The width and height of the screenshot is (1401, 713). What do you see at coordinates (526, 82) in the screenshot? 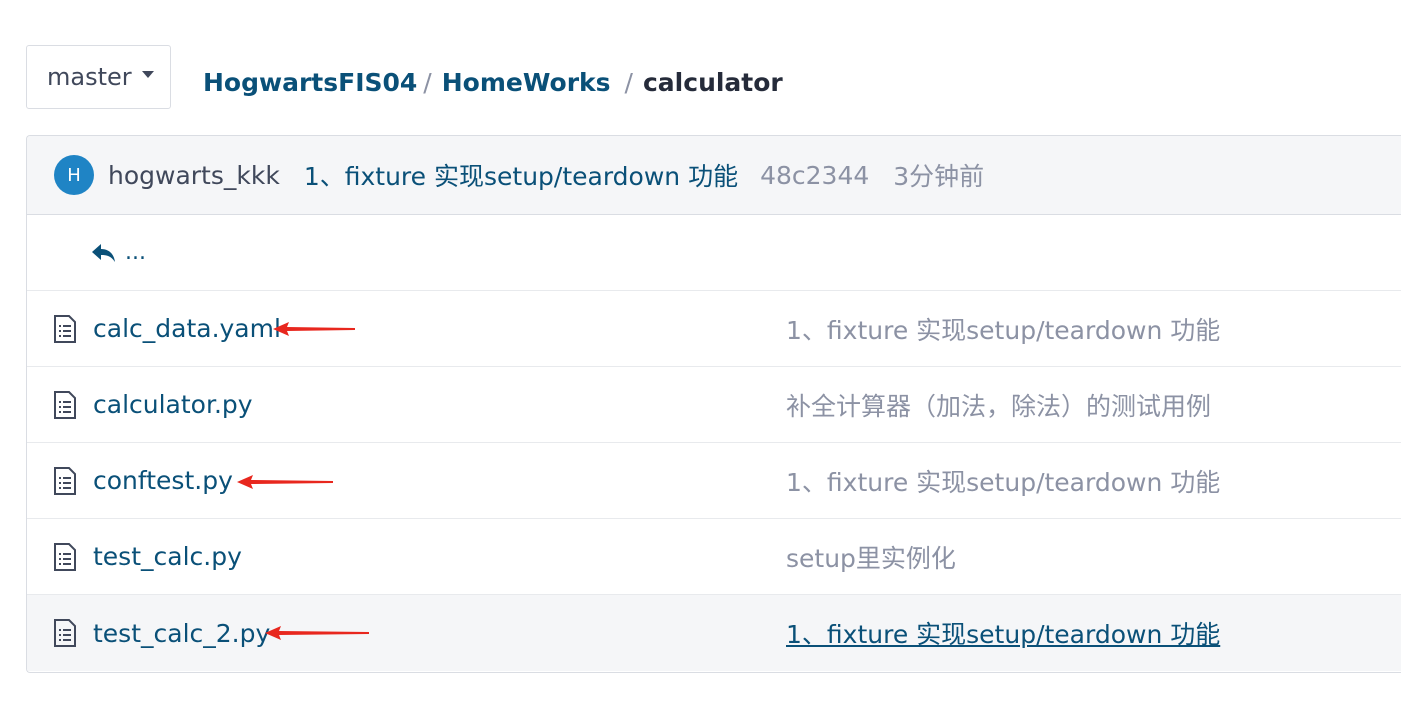
I see `breadcrumb-repo: HomeWorks` at bounding box center [526, 82].